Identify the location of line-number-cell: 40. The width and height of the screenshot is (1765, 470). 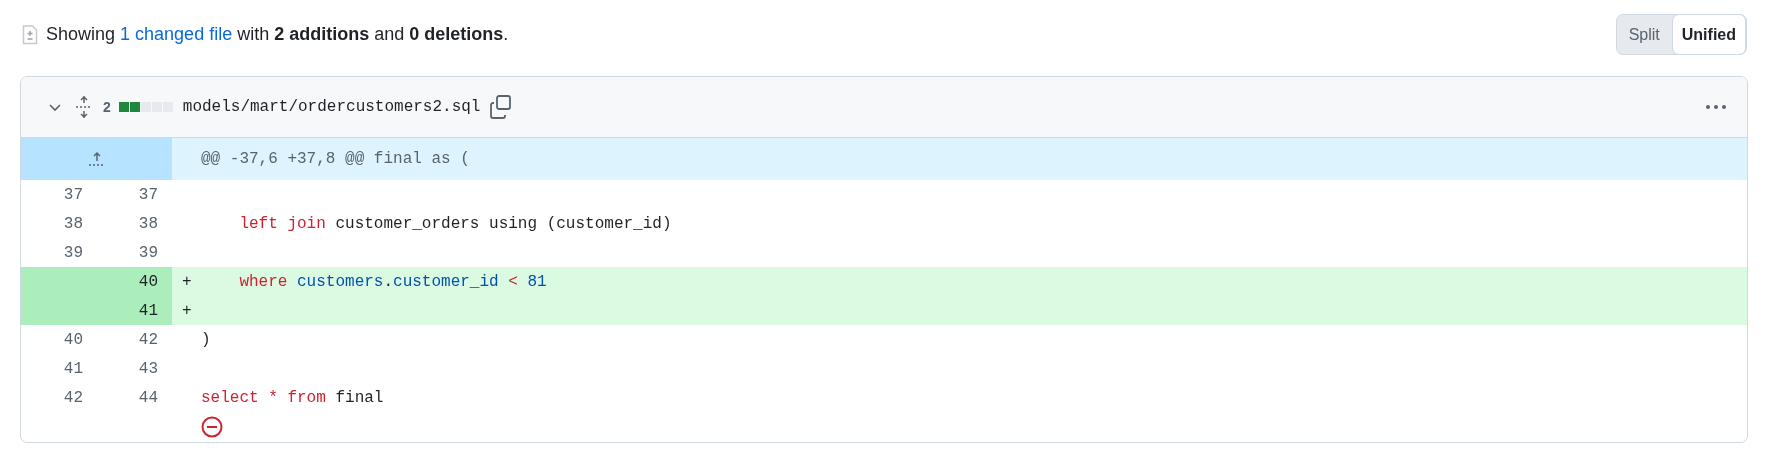
(134, 281).